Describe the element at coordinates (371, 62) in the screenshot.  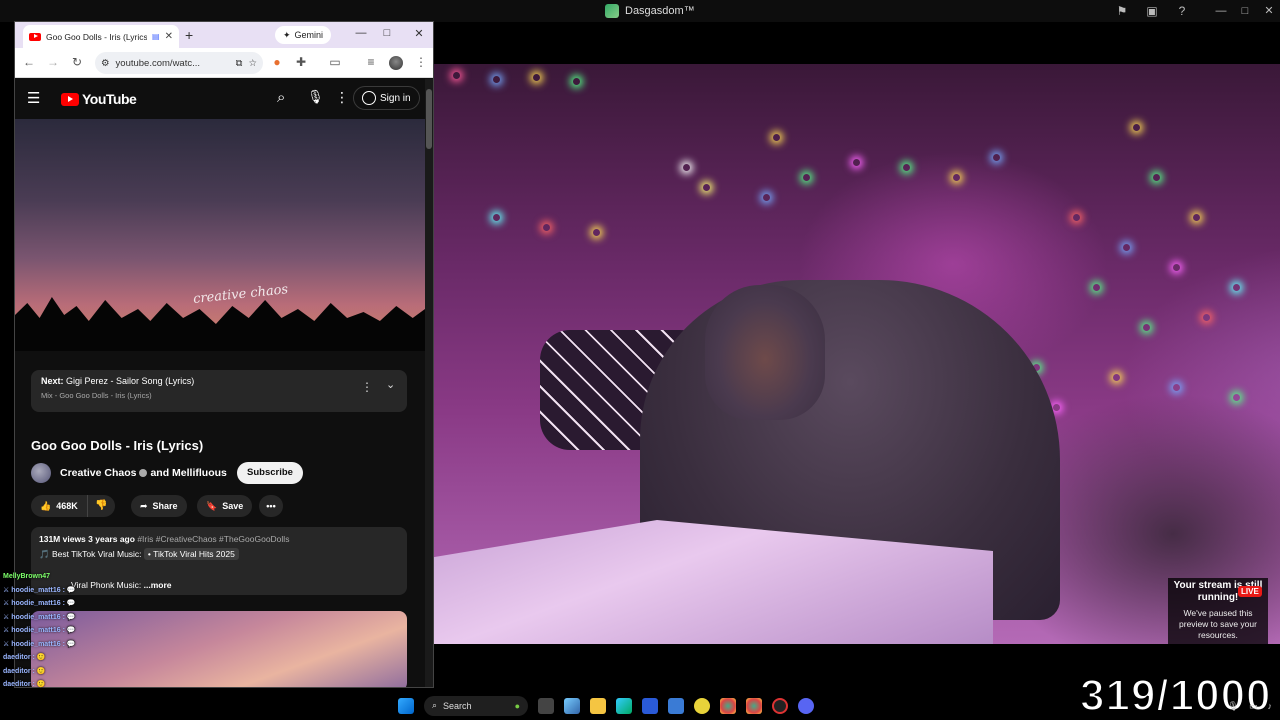
I see `reading-list-icon: ≡` at that location.